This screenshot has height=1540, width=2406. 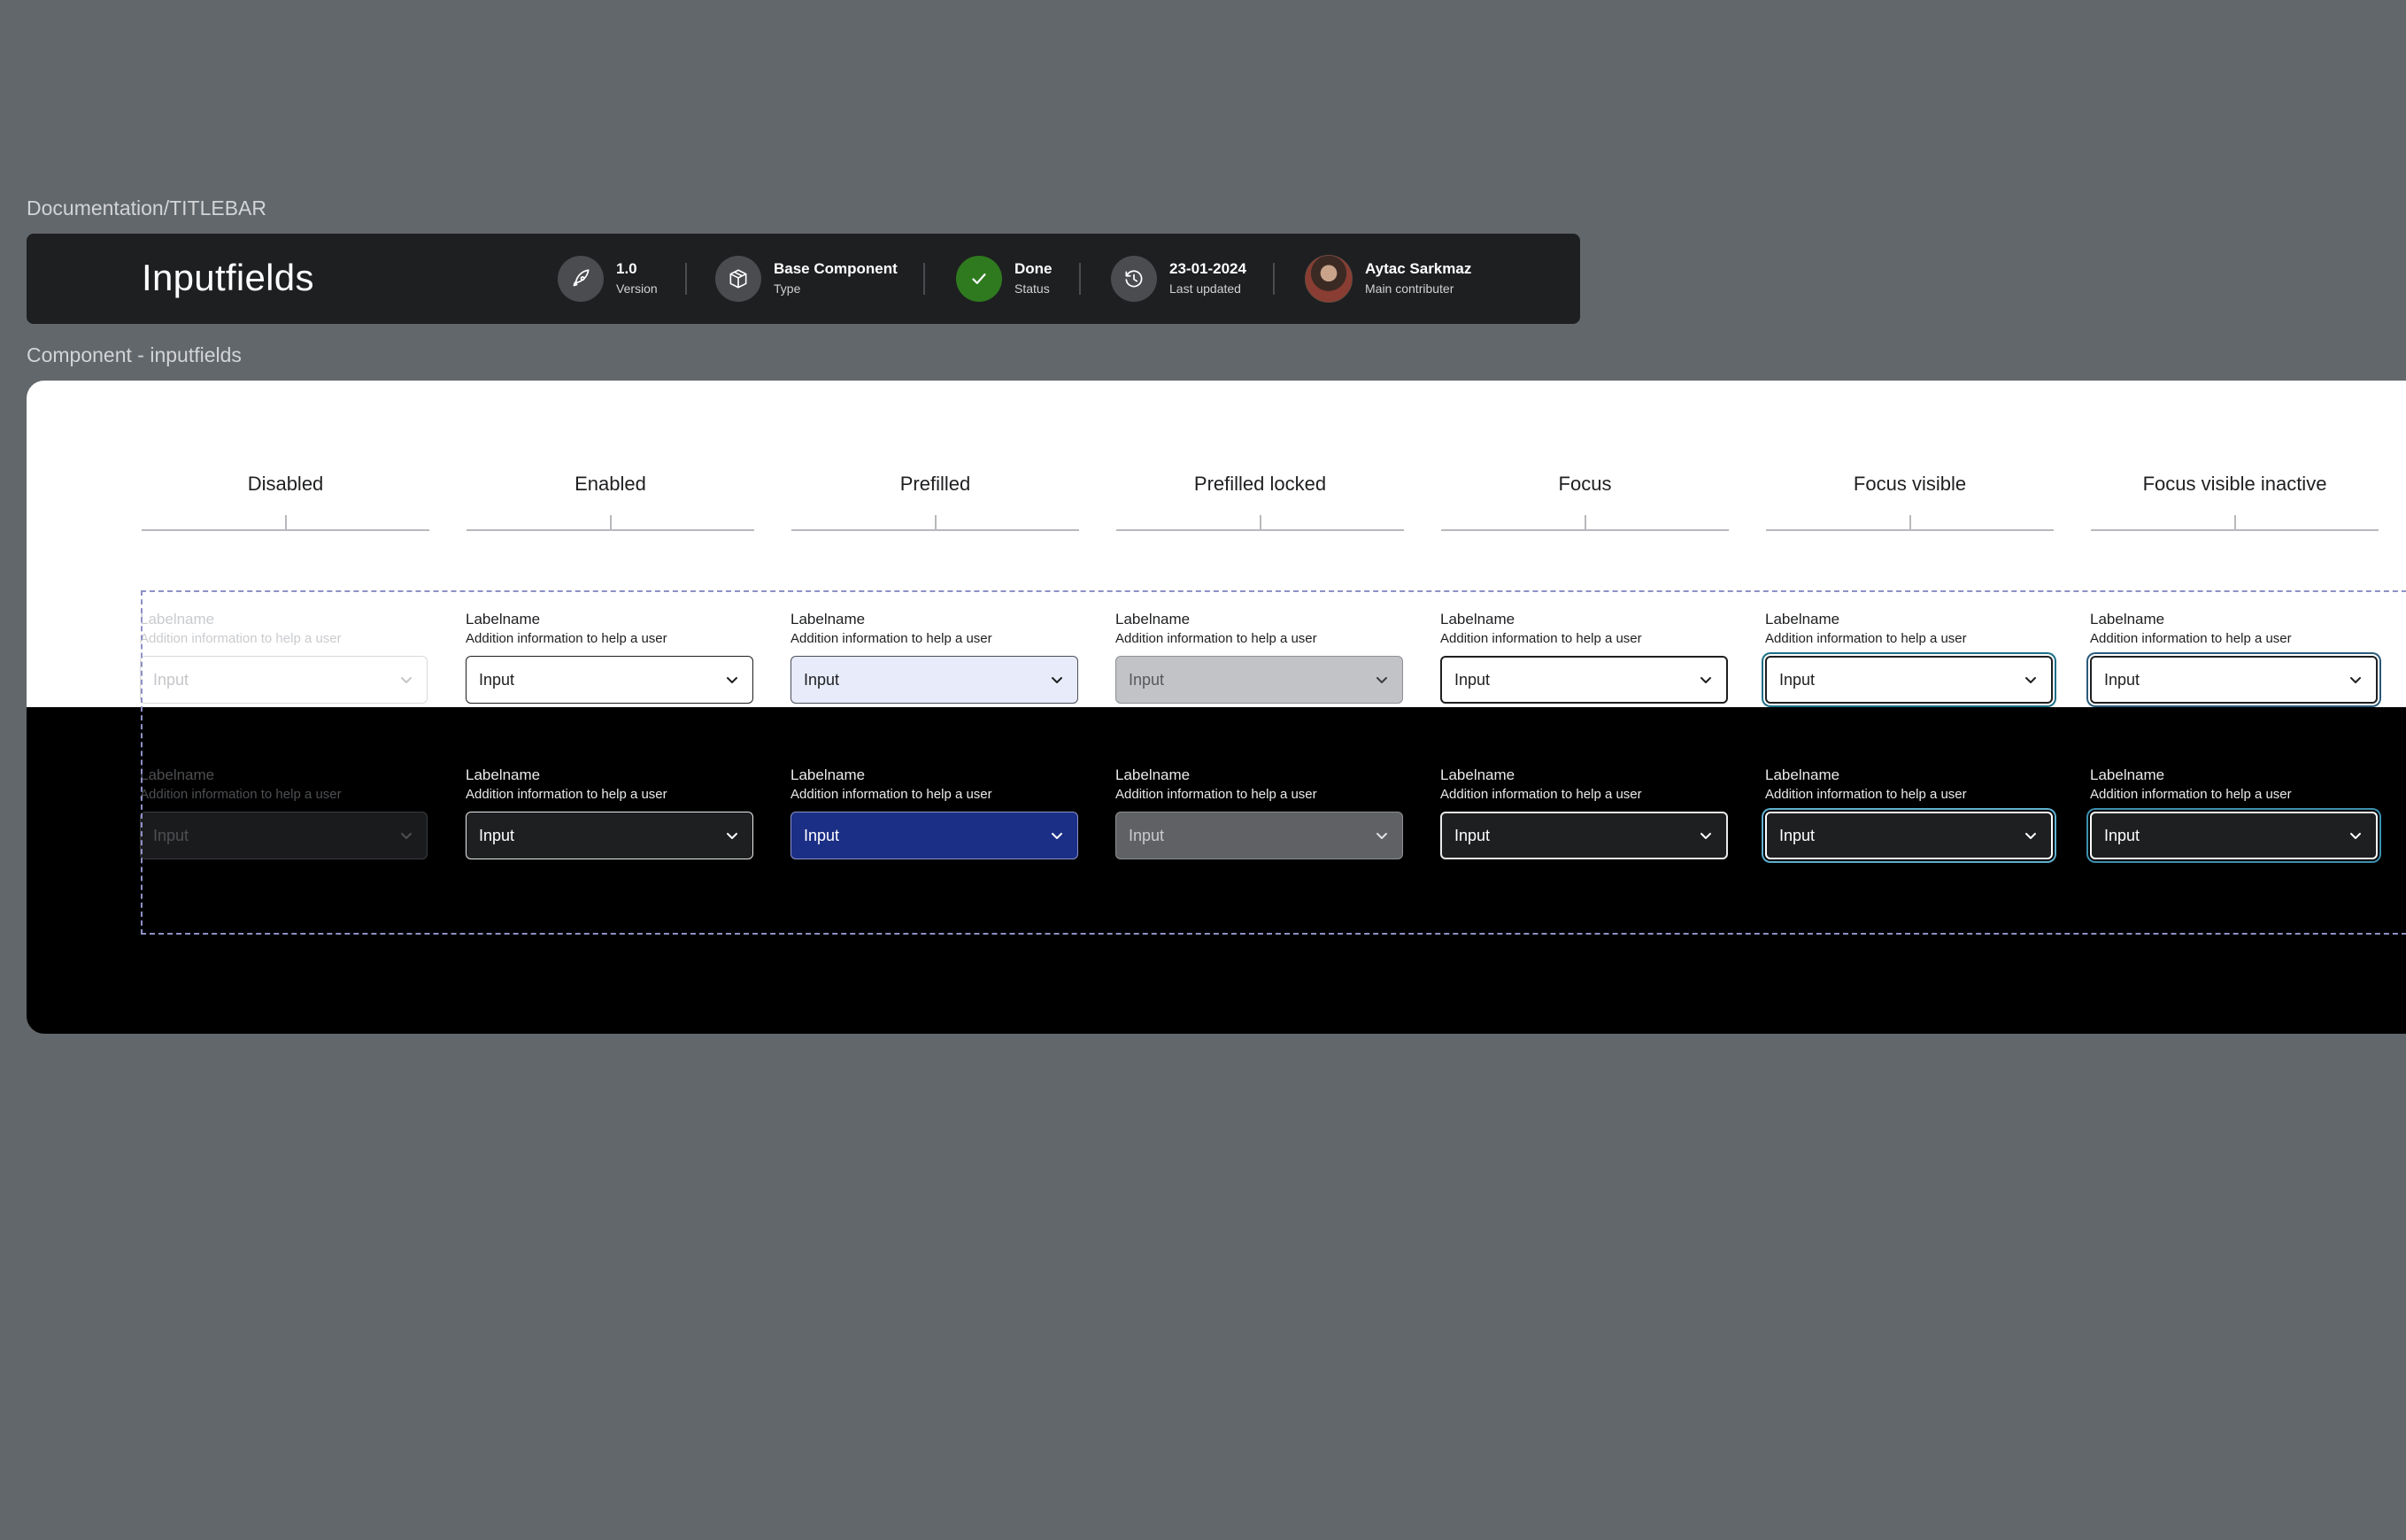 I want to click on page-title: Inputfields, so click(x=228, y=278).